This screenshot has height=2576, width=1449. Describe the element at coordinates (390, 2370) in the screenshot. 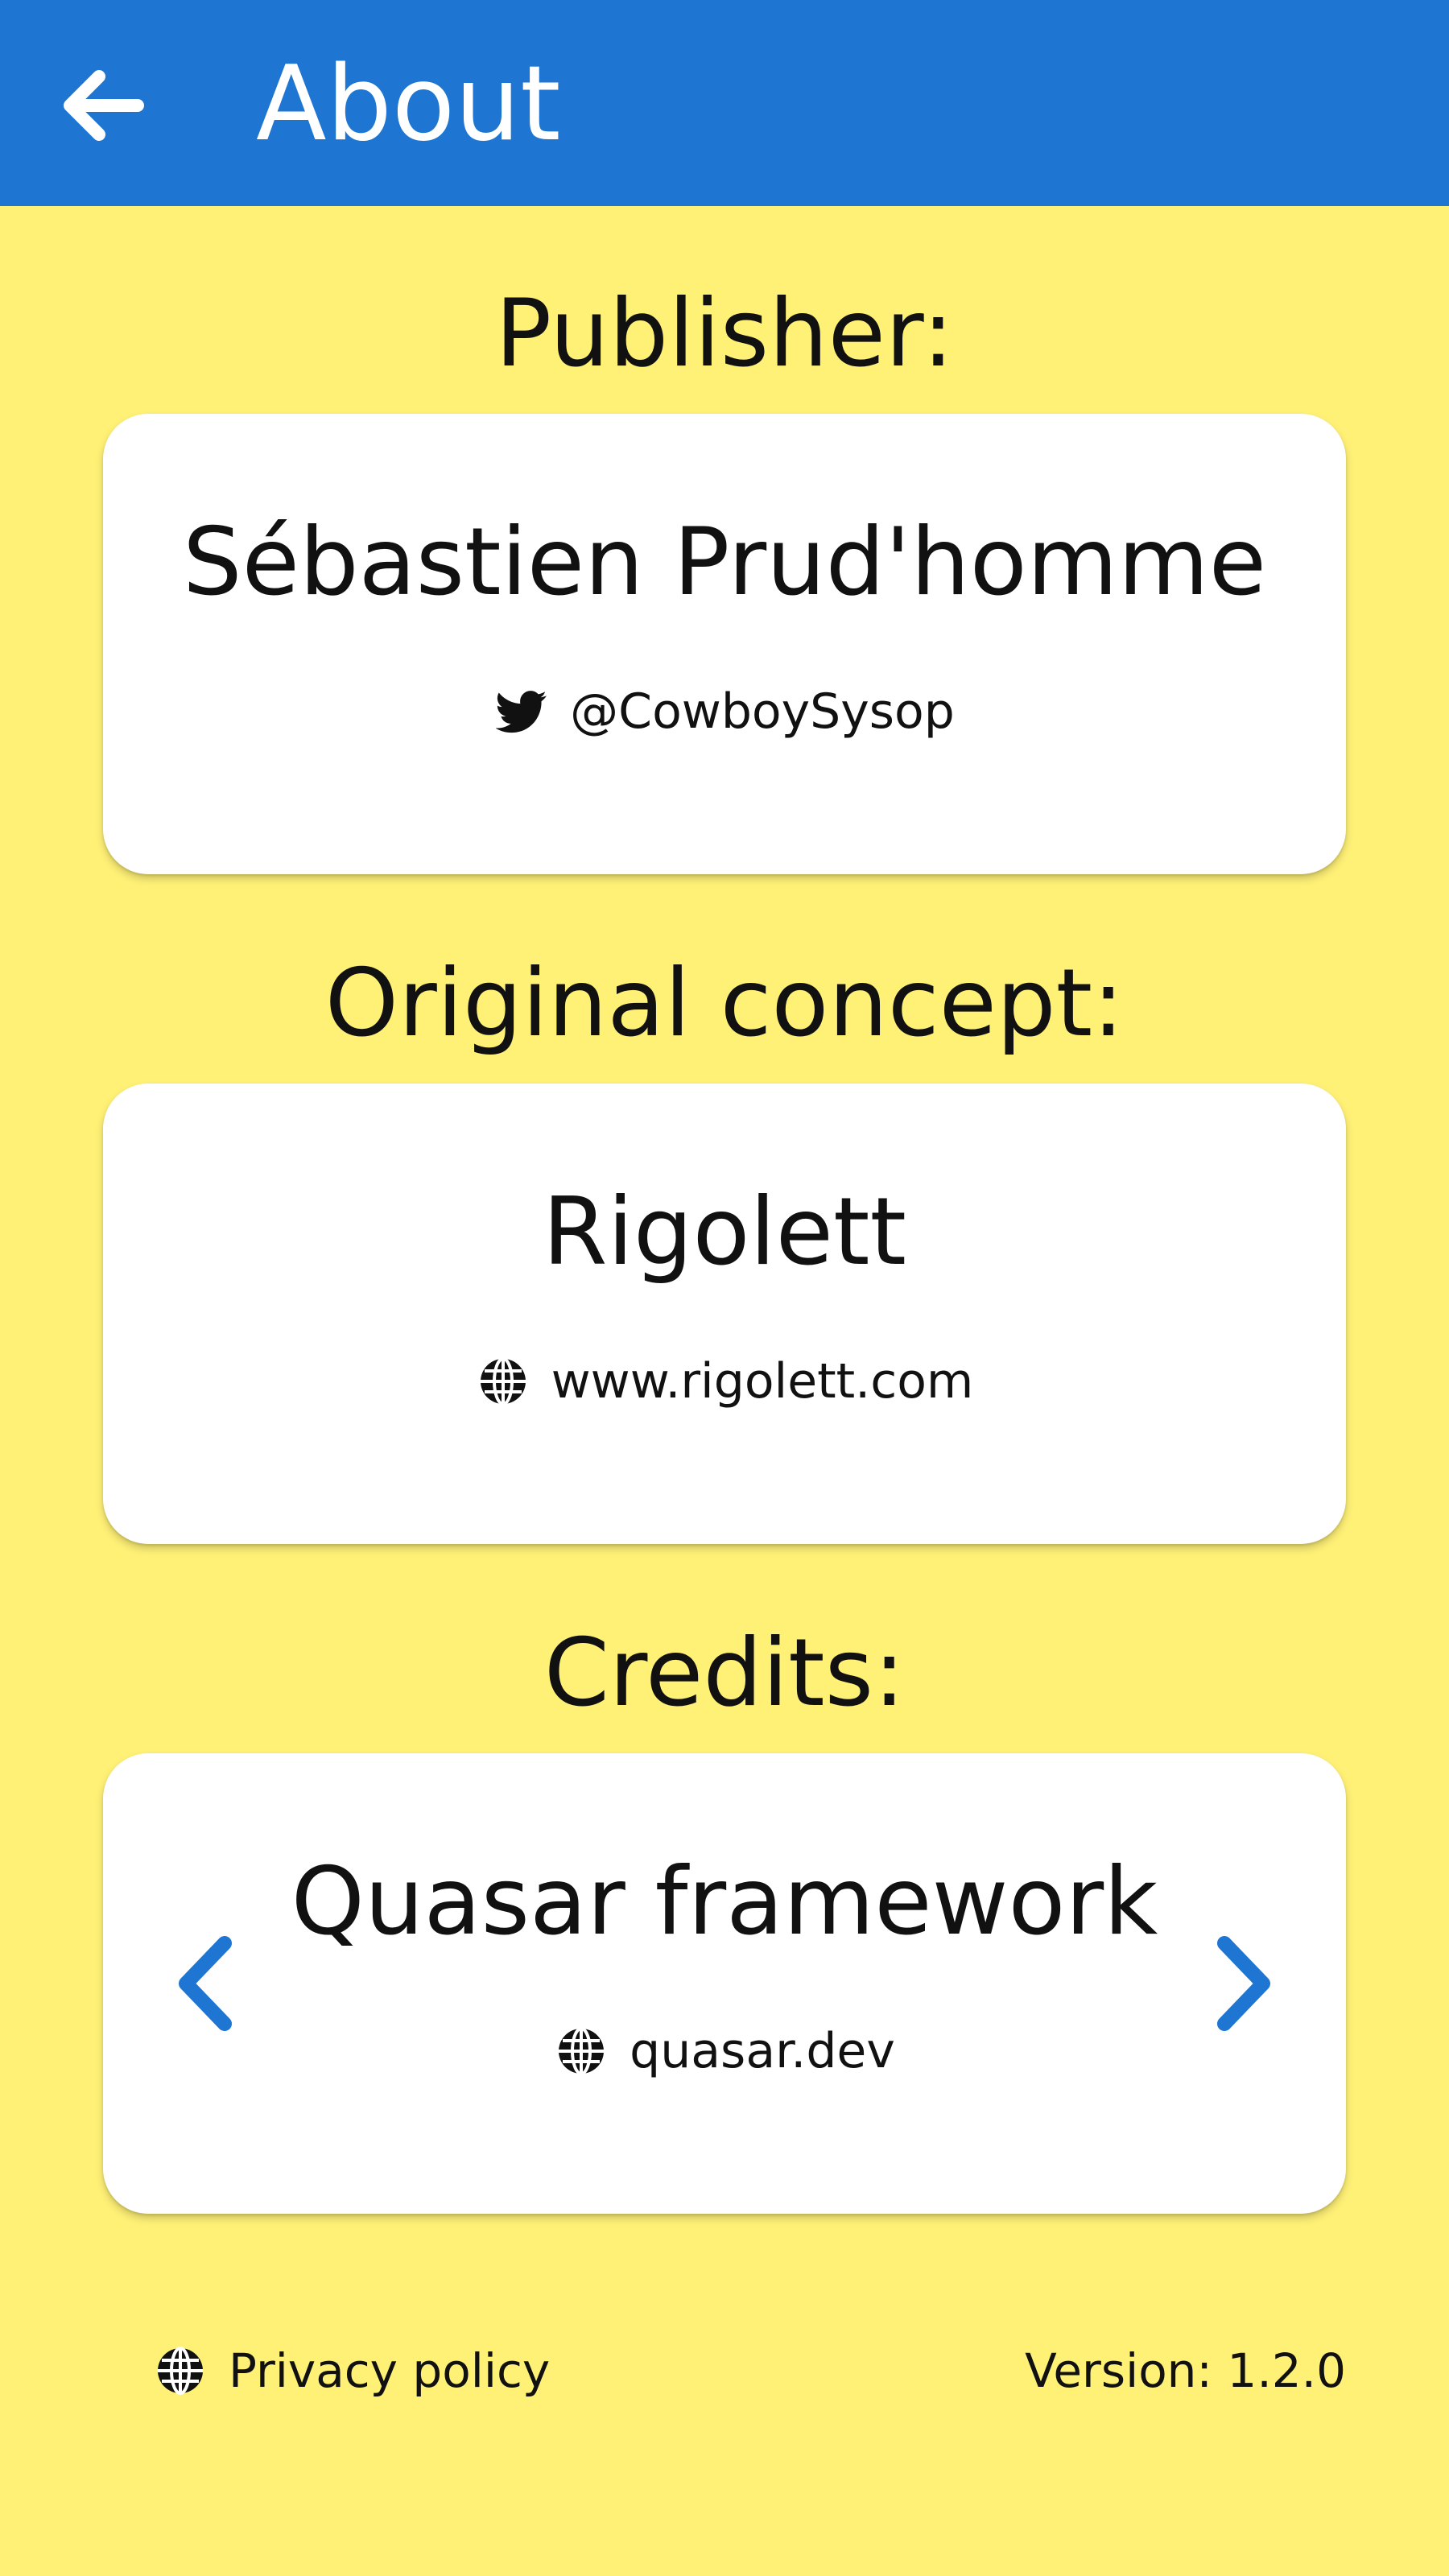

I see `privacy-policy-label: Privacy policy` at that location.